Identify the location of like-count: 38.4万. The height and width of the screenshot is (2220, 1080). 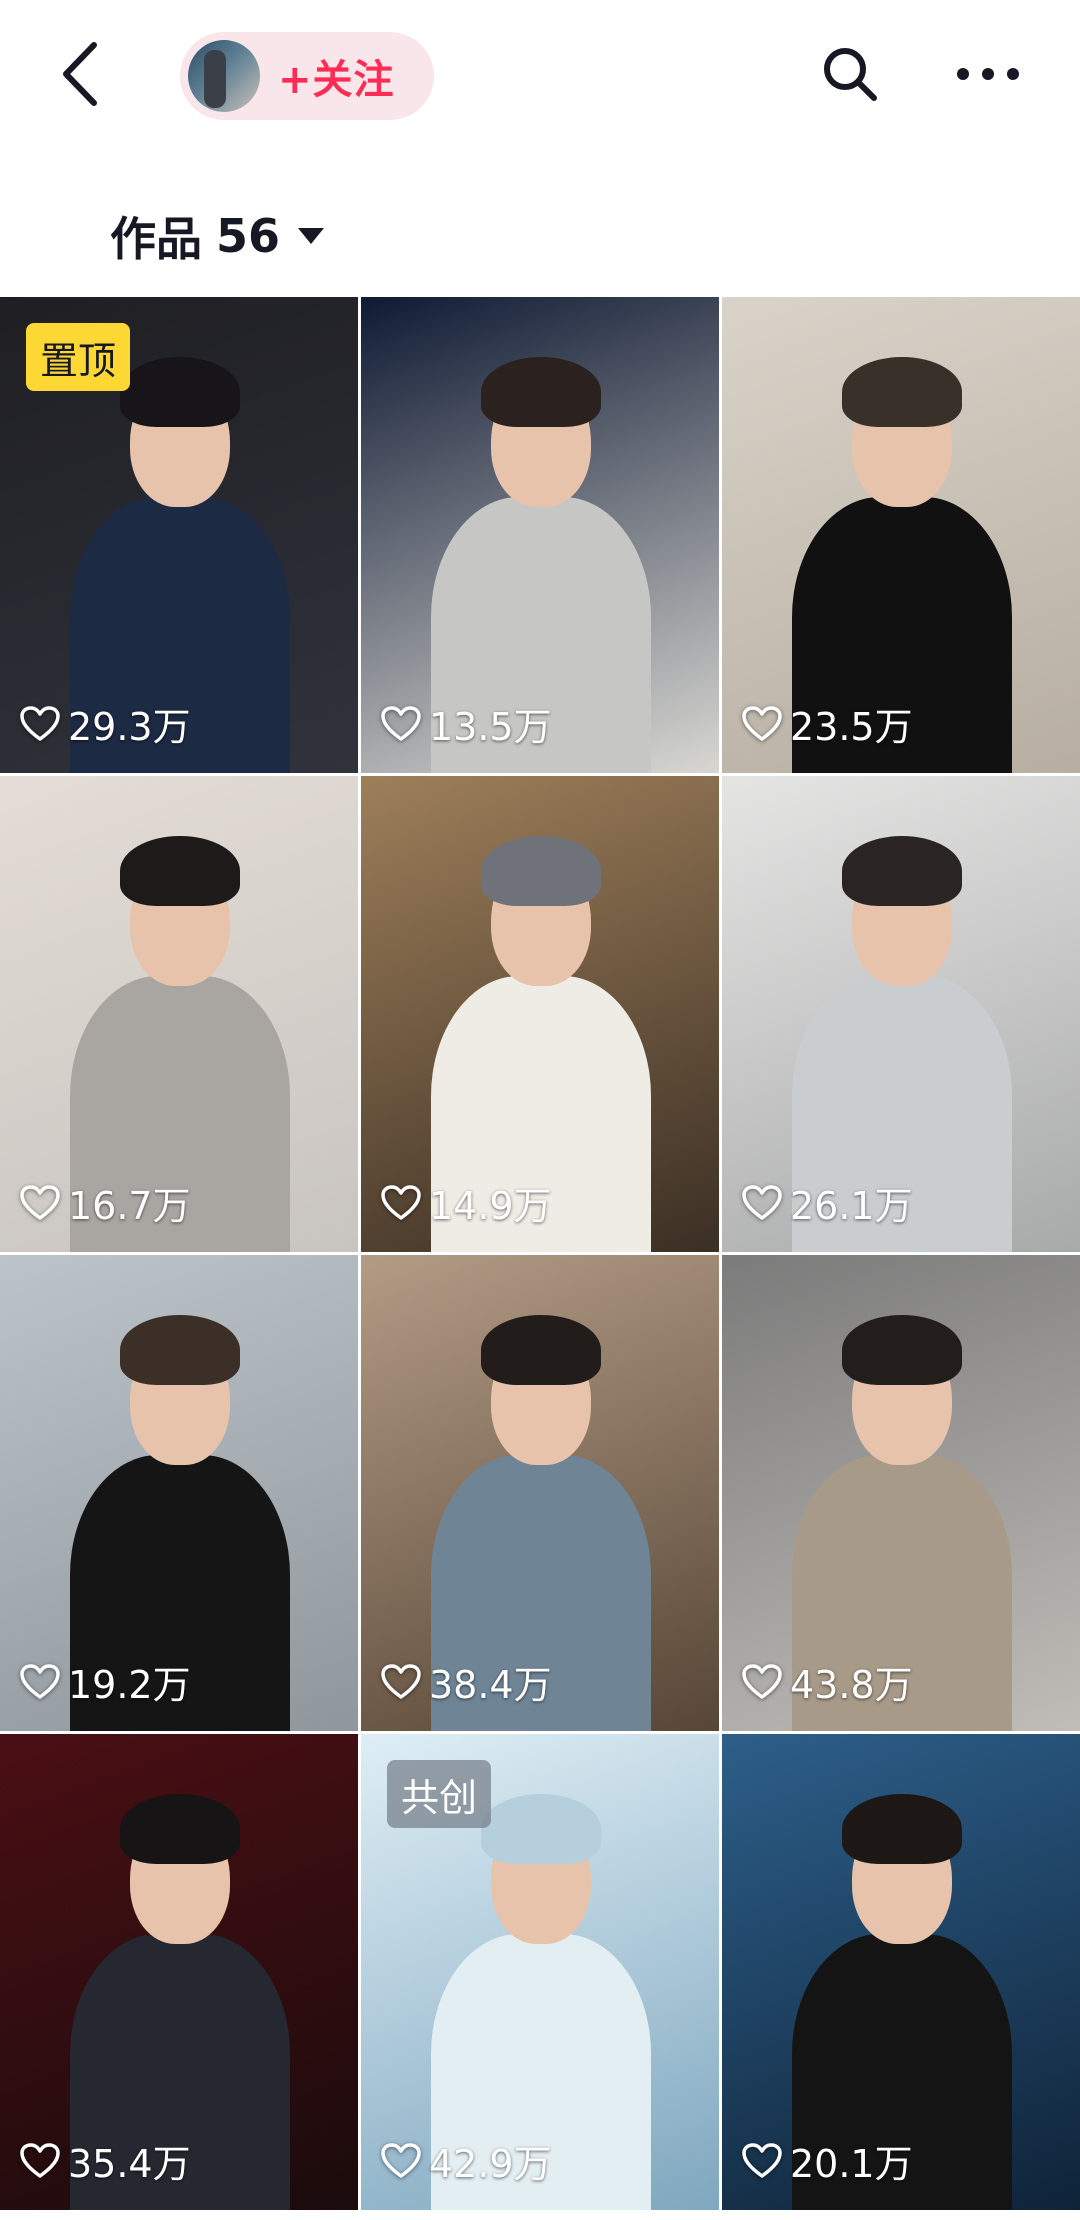
(466, 1681).